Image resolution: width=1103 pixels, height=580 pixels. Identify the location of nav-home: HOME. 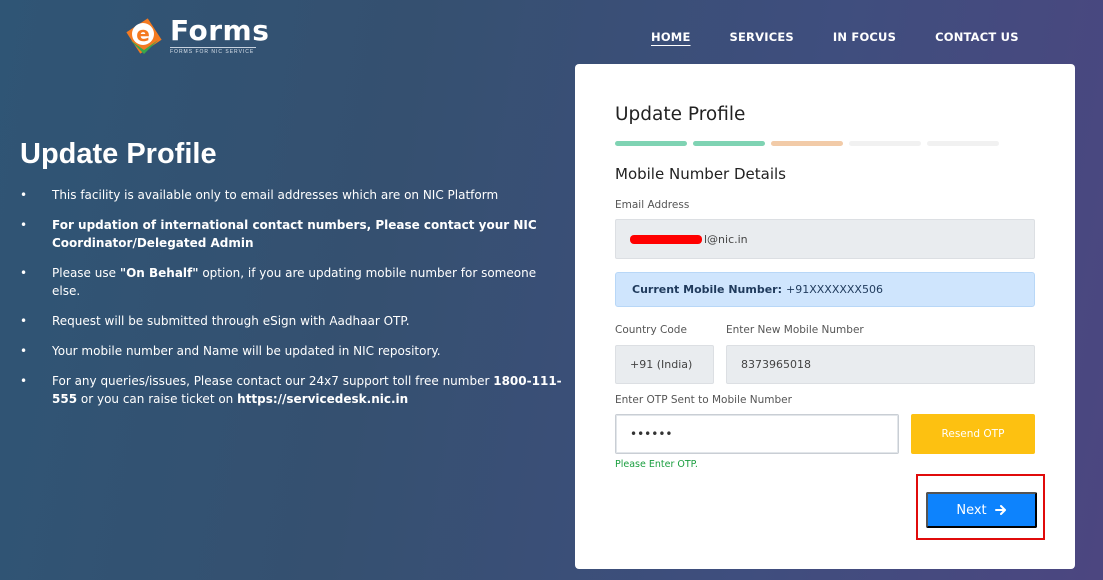
(671, 37).